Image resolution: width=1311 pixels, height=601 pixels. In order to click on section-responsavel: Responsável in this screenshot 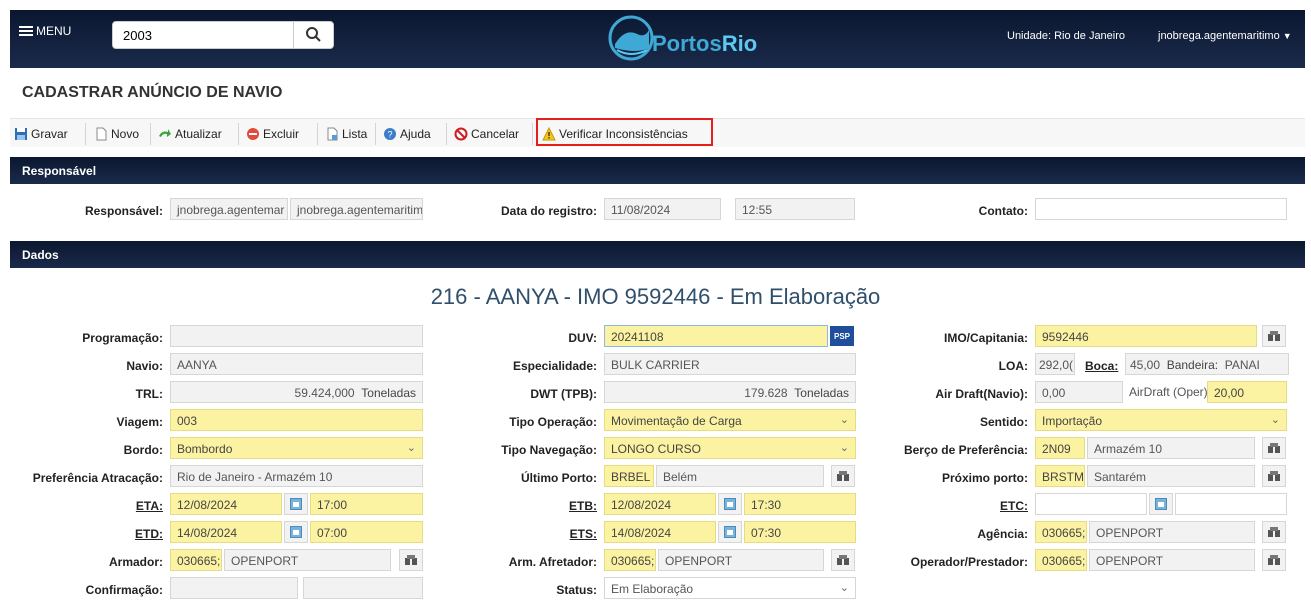, I will do `click(657, 170)`.